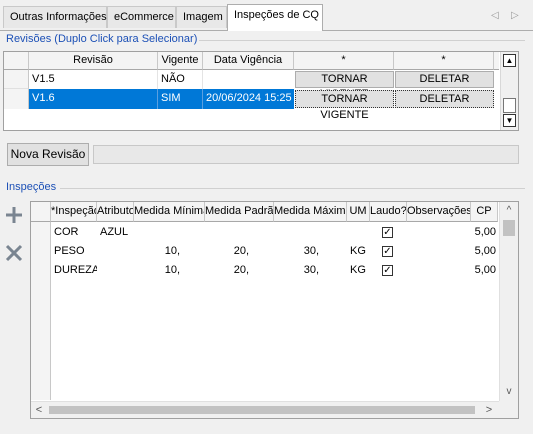  I want to click on col-header-vigente: Vigente, so click(180, 61).